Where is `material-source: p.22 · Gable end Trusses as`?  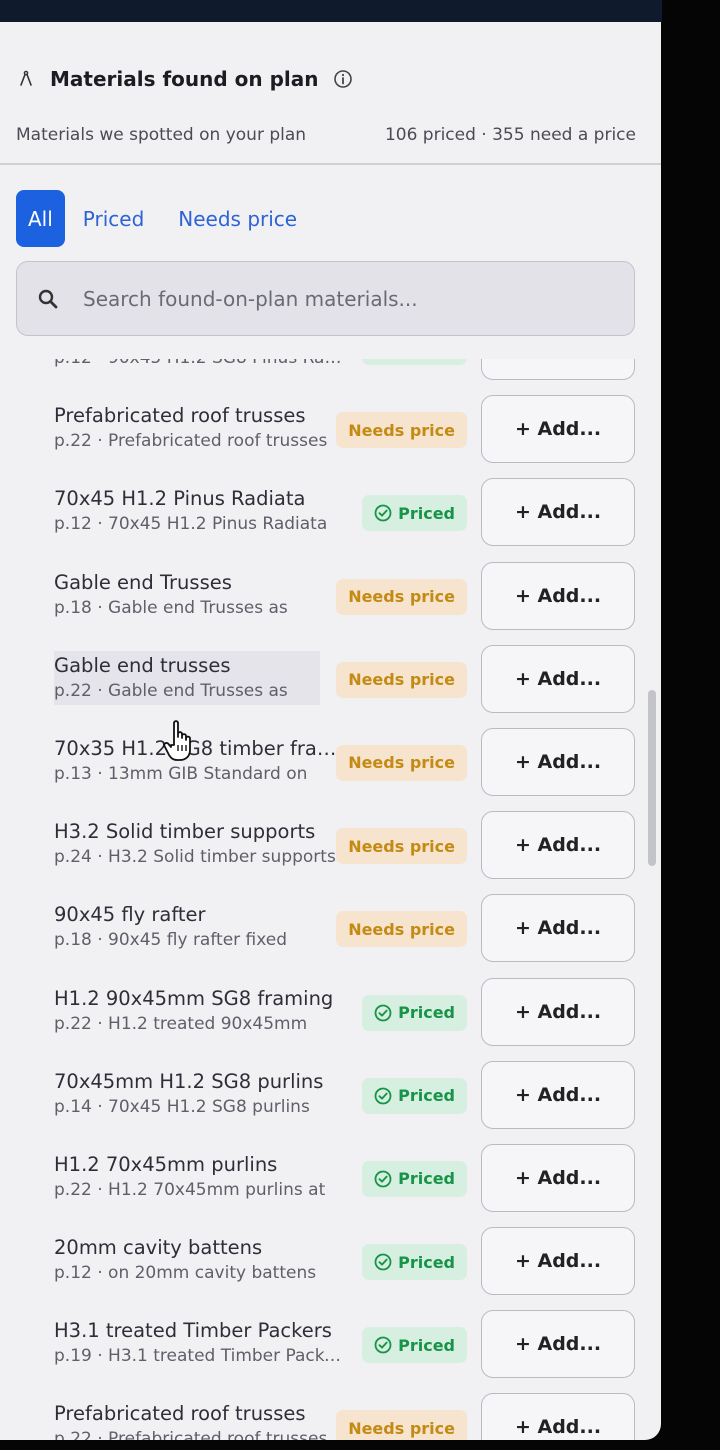 material-source: p.22 · Gable end Trusses as is located at coordinates (171, 690).